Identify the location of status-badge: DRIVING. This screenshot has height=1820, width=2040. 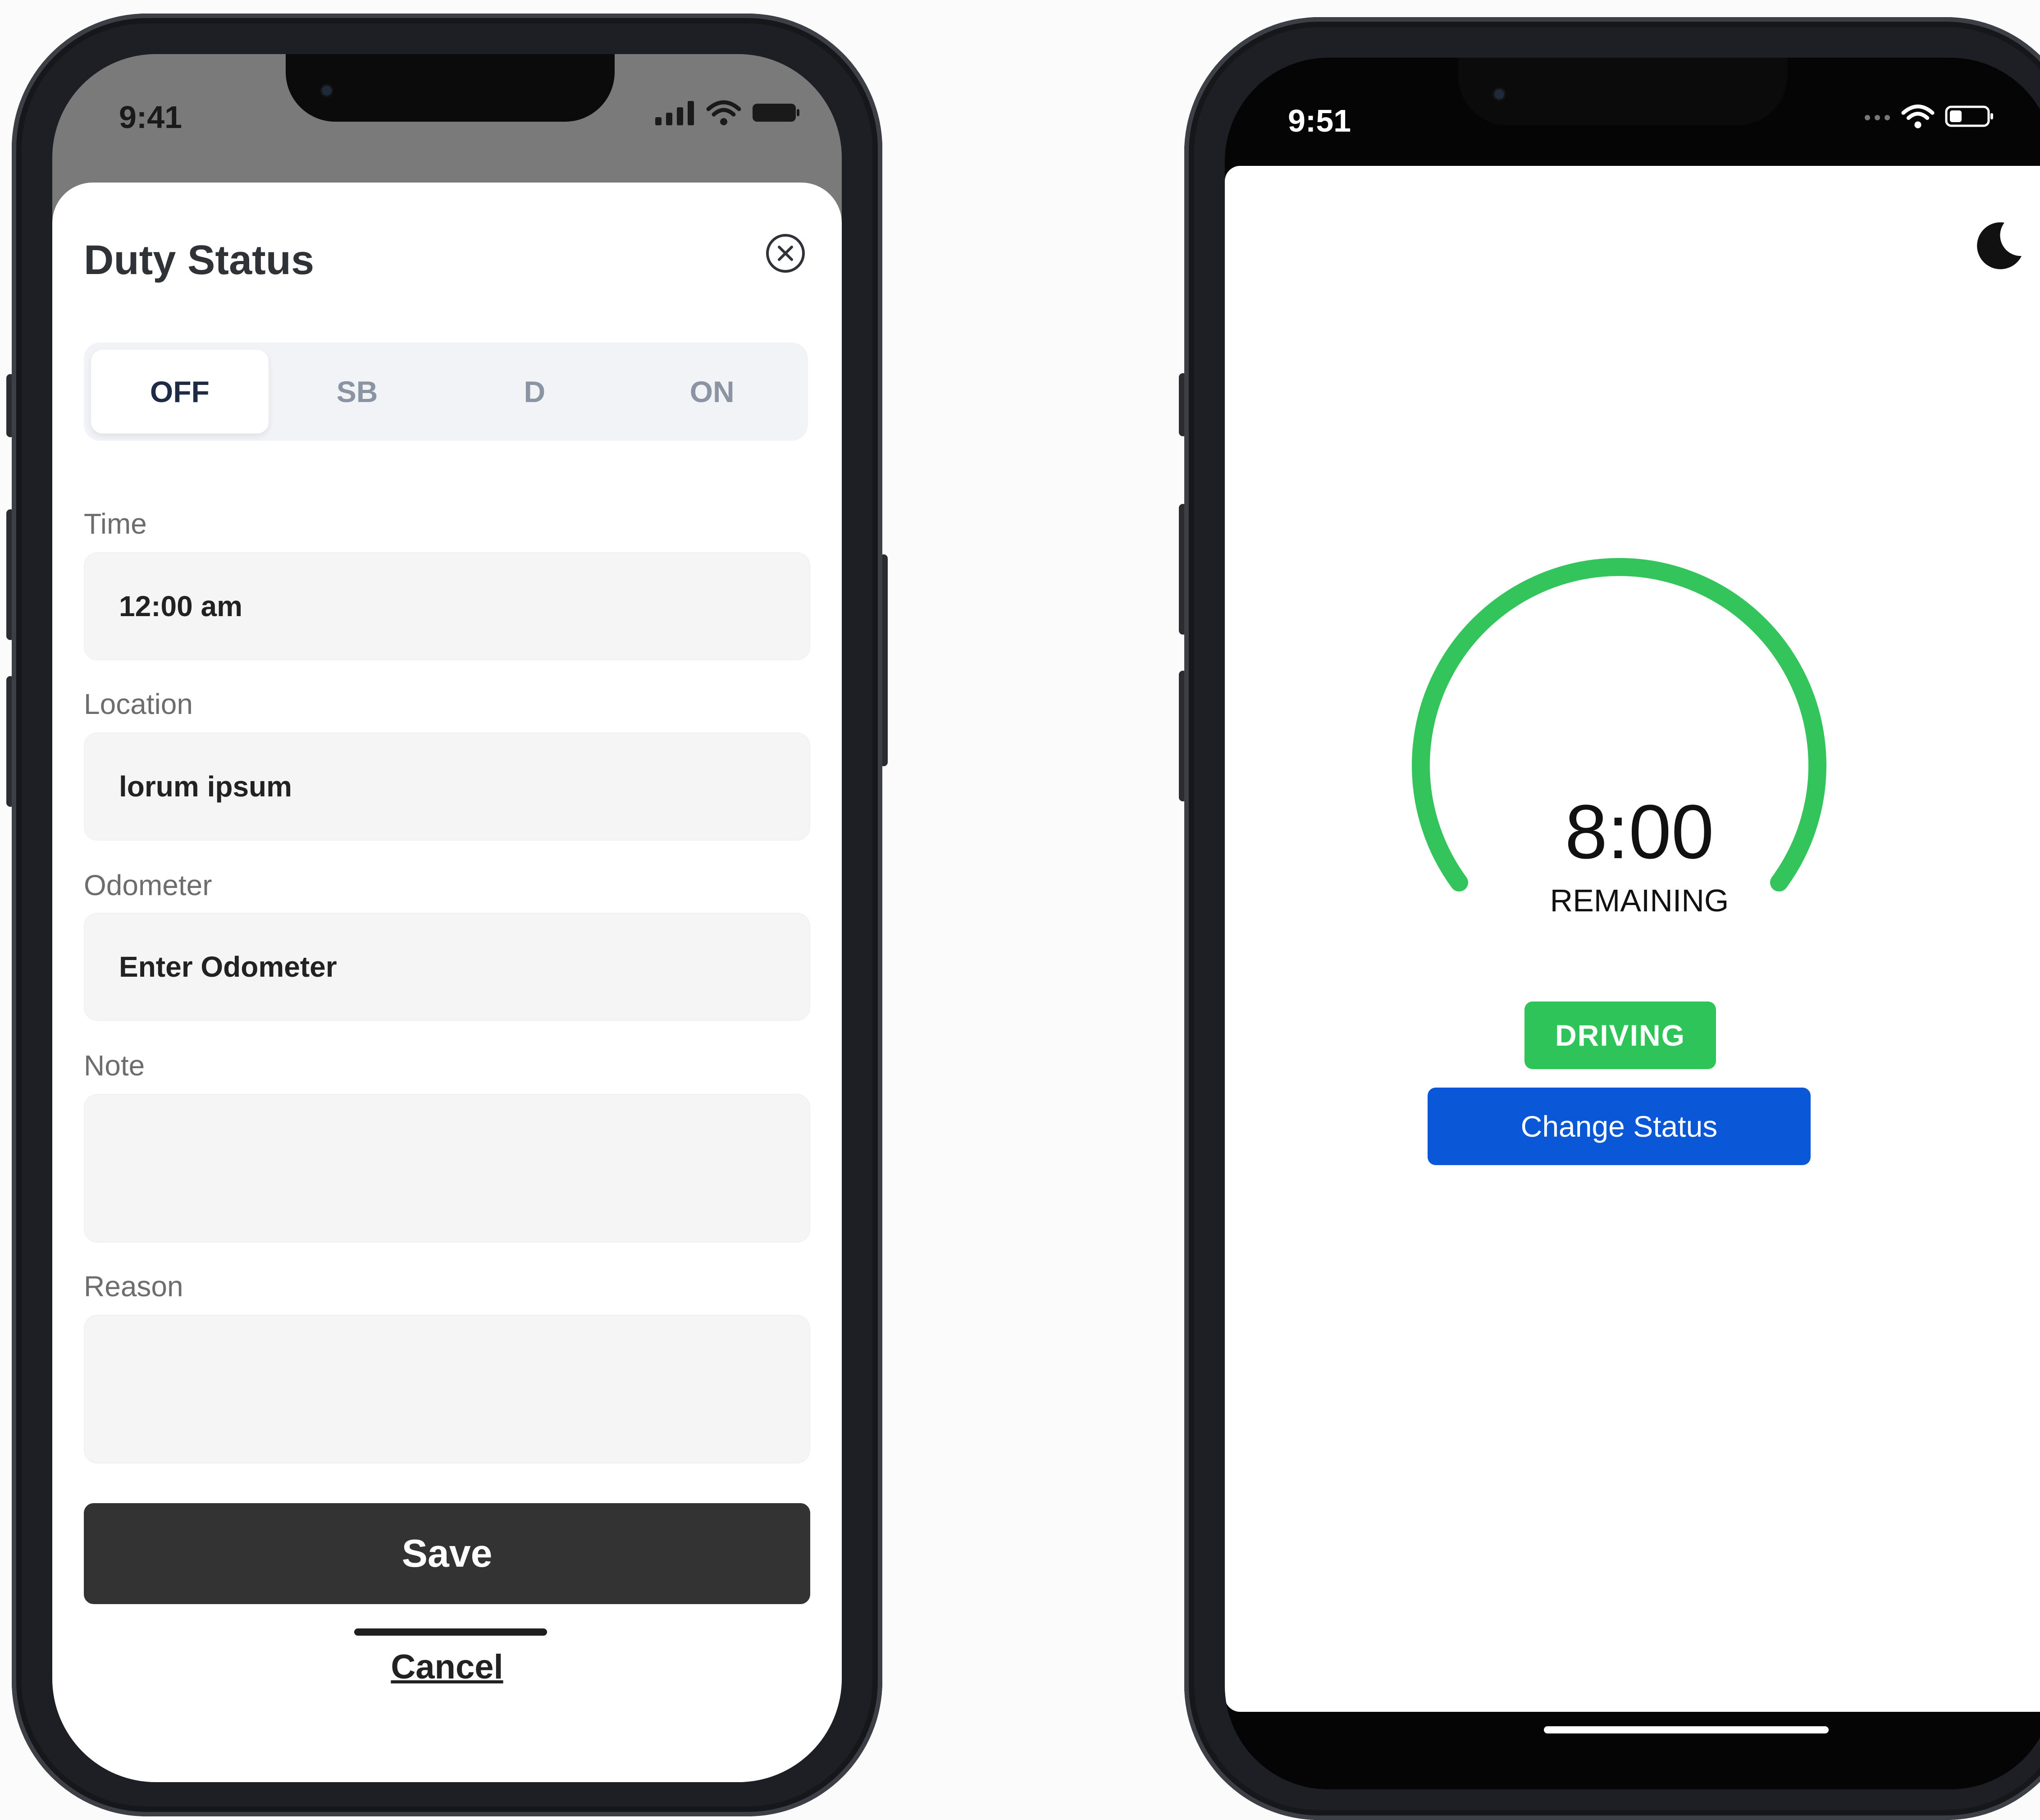
(1620, 1035).